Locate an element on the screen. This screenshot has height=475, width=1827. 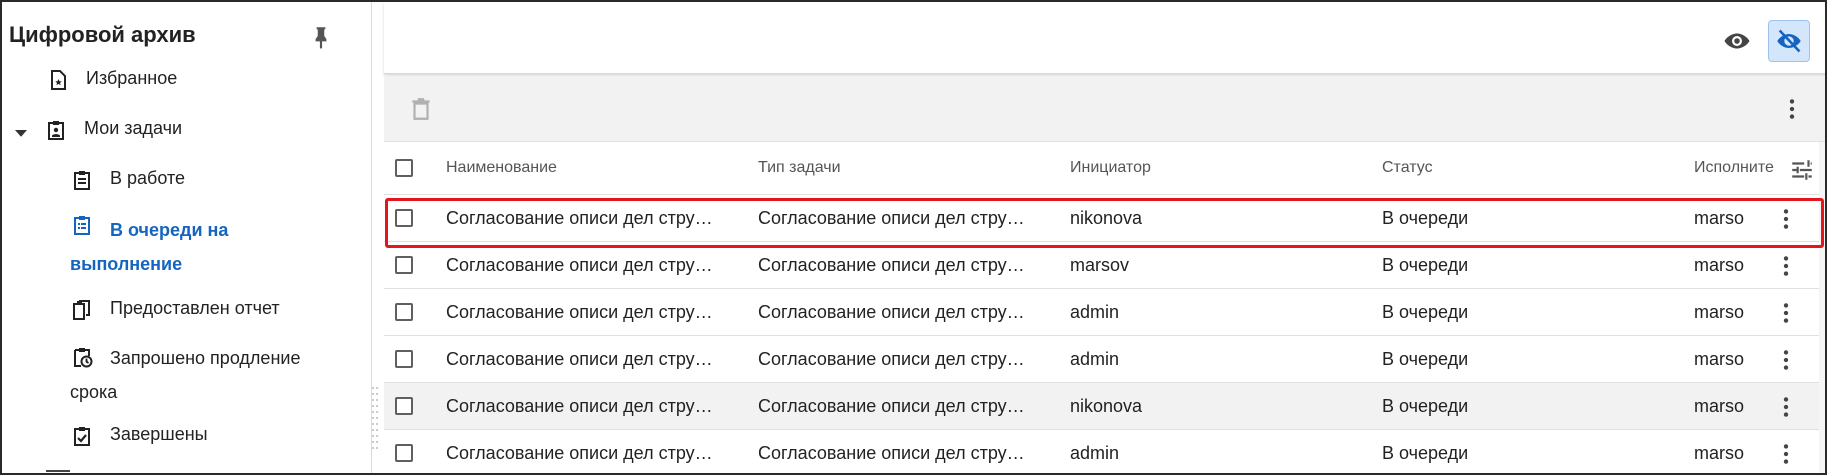
column-header-status: Статус is located at coordinates (1512, 168).